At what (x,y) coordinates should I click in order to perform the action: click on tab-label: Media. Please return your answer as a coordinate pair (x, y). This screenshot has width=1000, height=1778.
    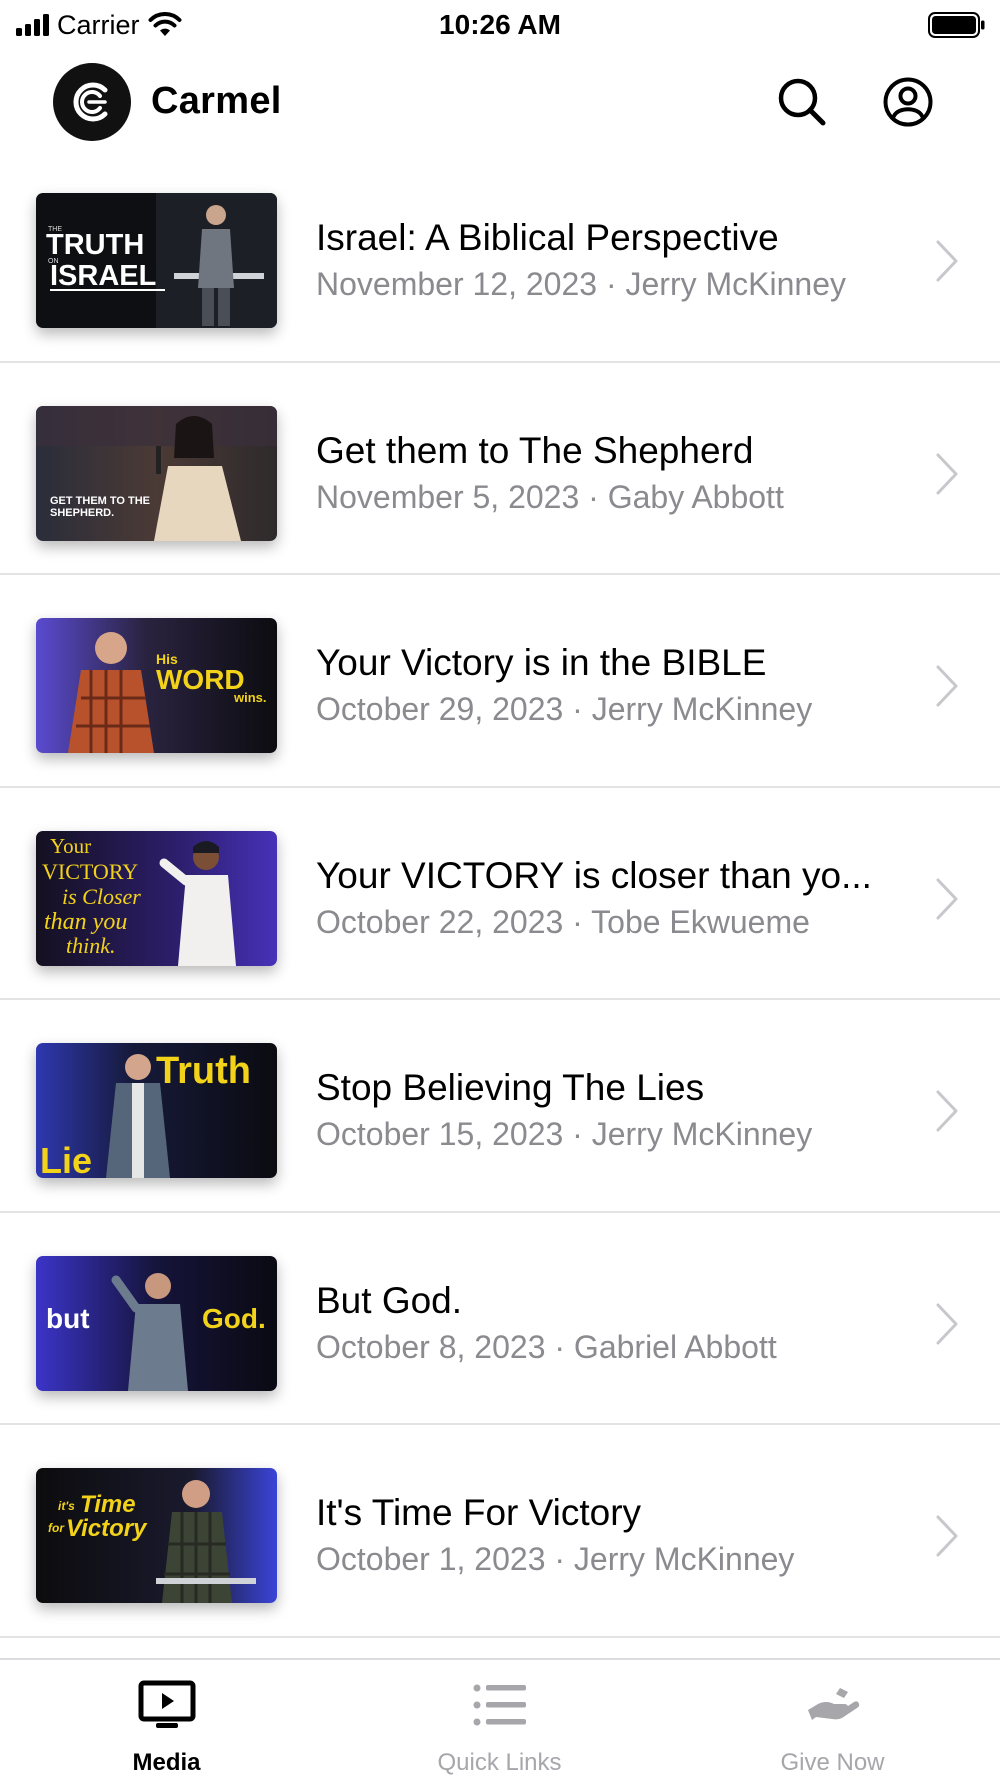
    Looking at the image, I should click on (166, 1762).